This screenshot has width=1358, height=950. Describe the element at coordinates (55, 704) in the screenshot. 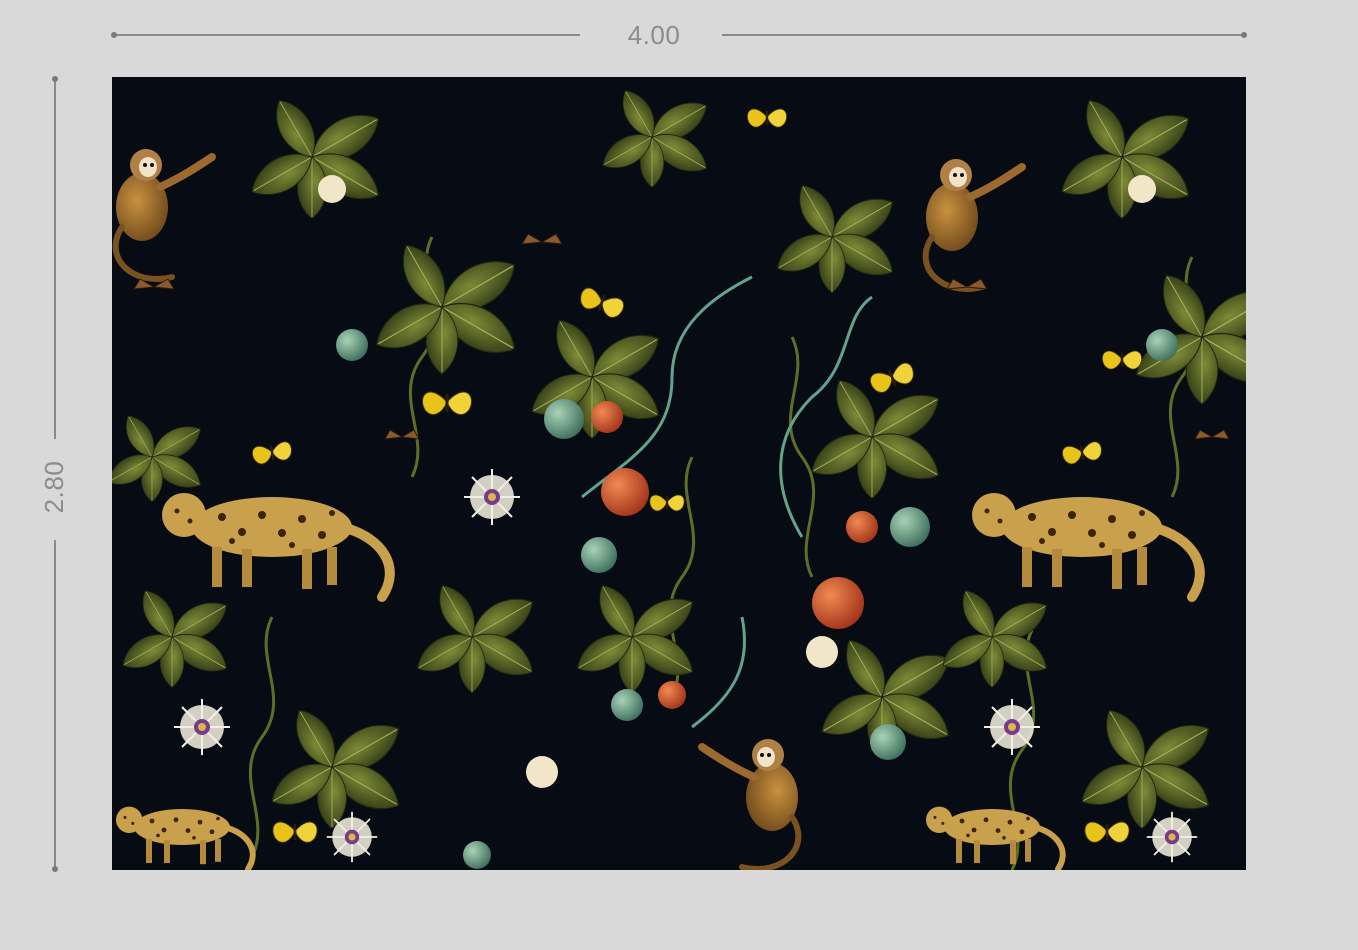

I see `height-dimension-line-bottom` at that location.